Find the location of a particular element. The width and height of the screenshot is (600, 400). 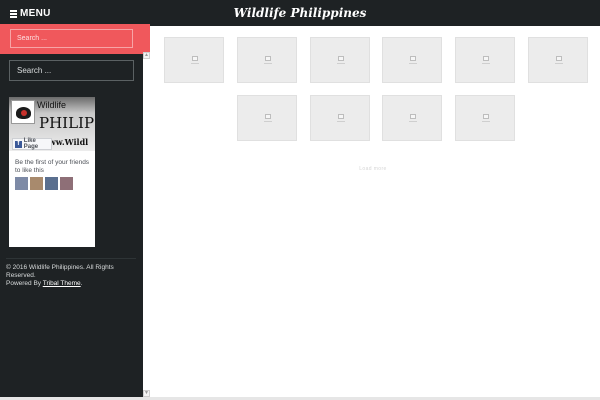

site-title: Wildlife Philippines is located at coordinates (300, 13).